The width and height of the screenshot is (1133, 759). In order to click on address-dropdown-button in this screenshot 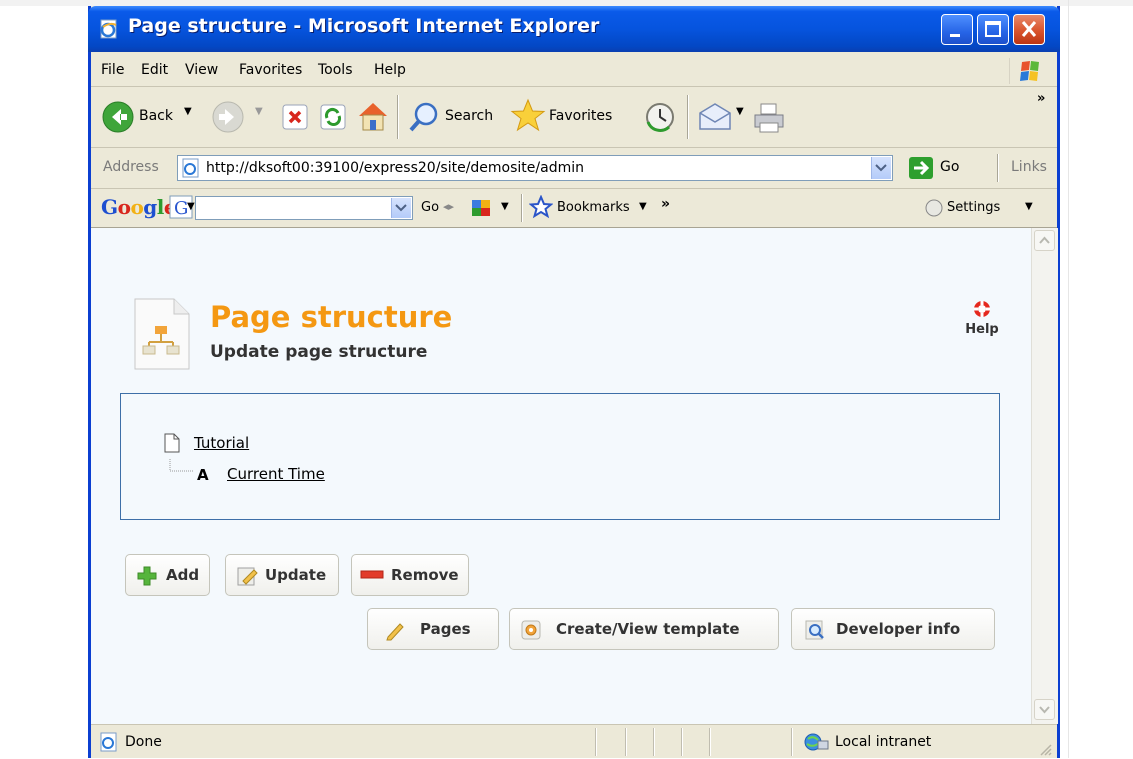, I will do `click(881, 168)`.